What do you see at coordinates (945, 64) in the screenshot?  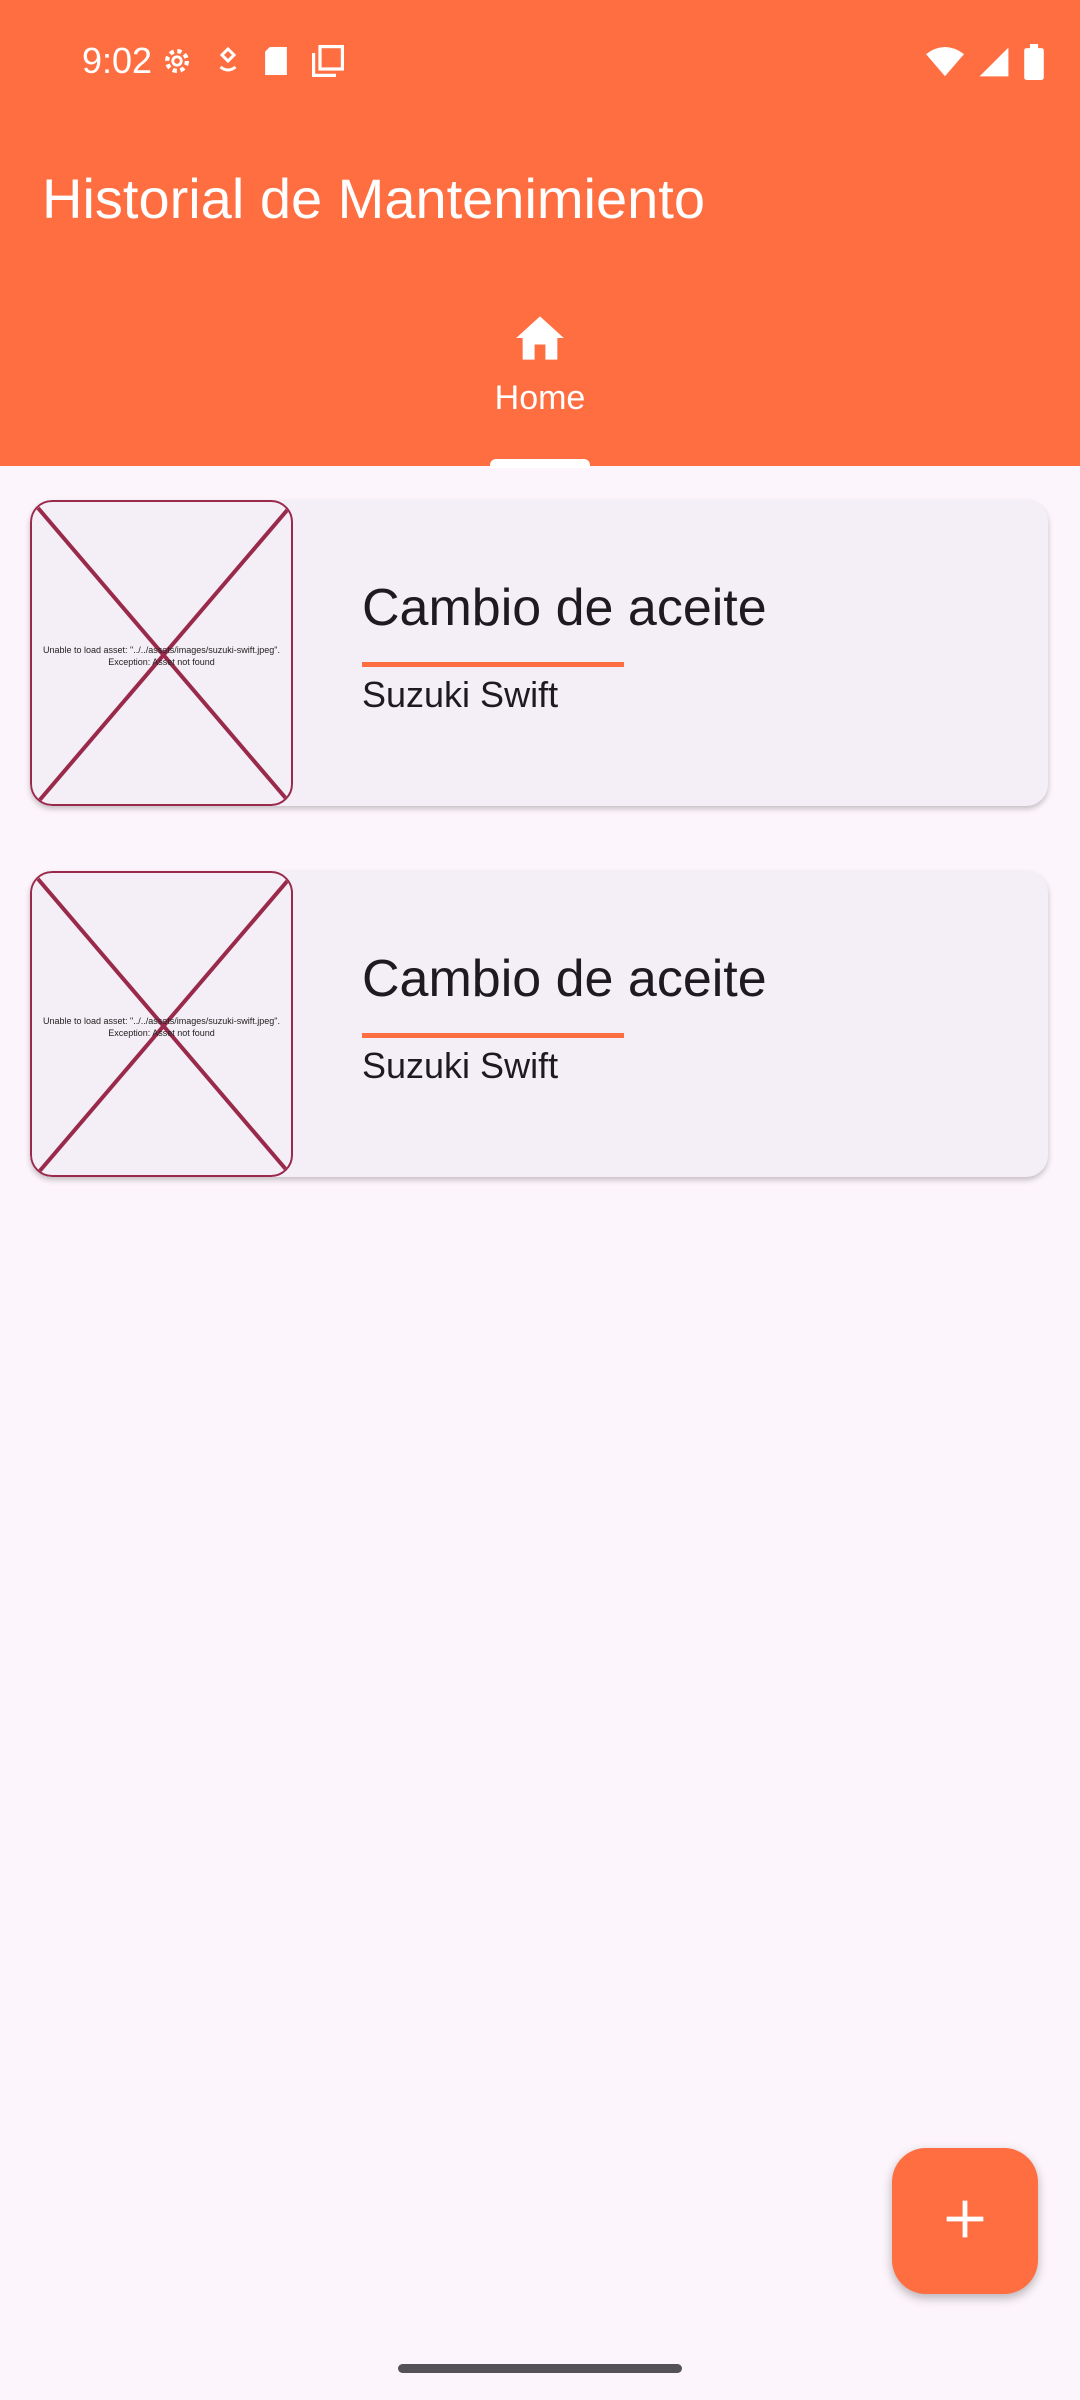 I see `wifi-icon` at bounding box center [945, 64].